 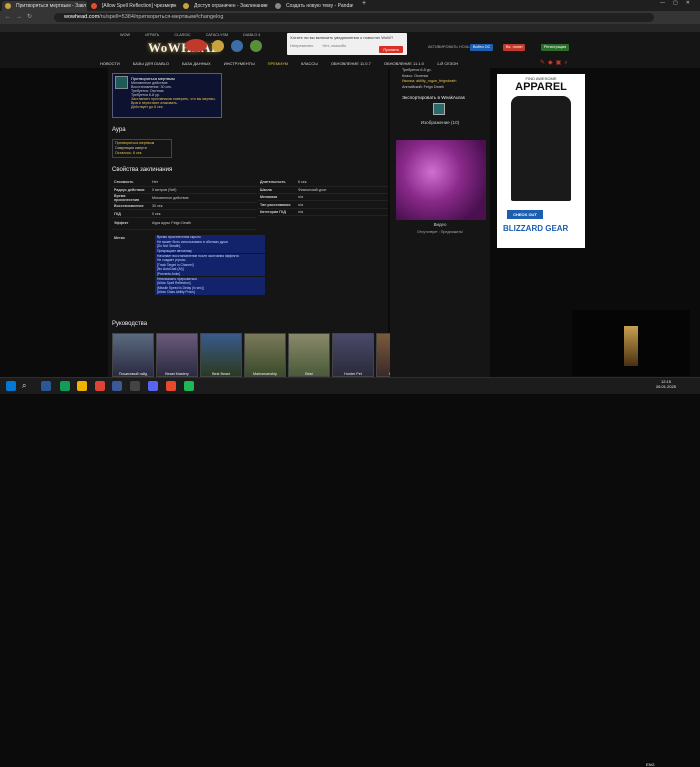 I want to click on chrome-icon, so click(x=100, y=386).